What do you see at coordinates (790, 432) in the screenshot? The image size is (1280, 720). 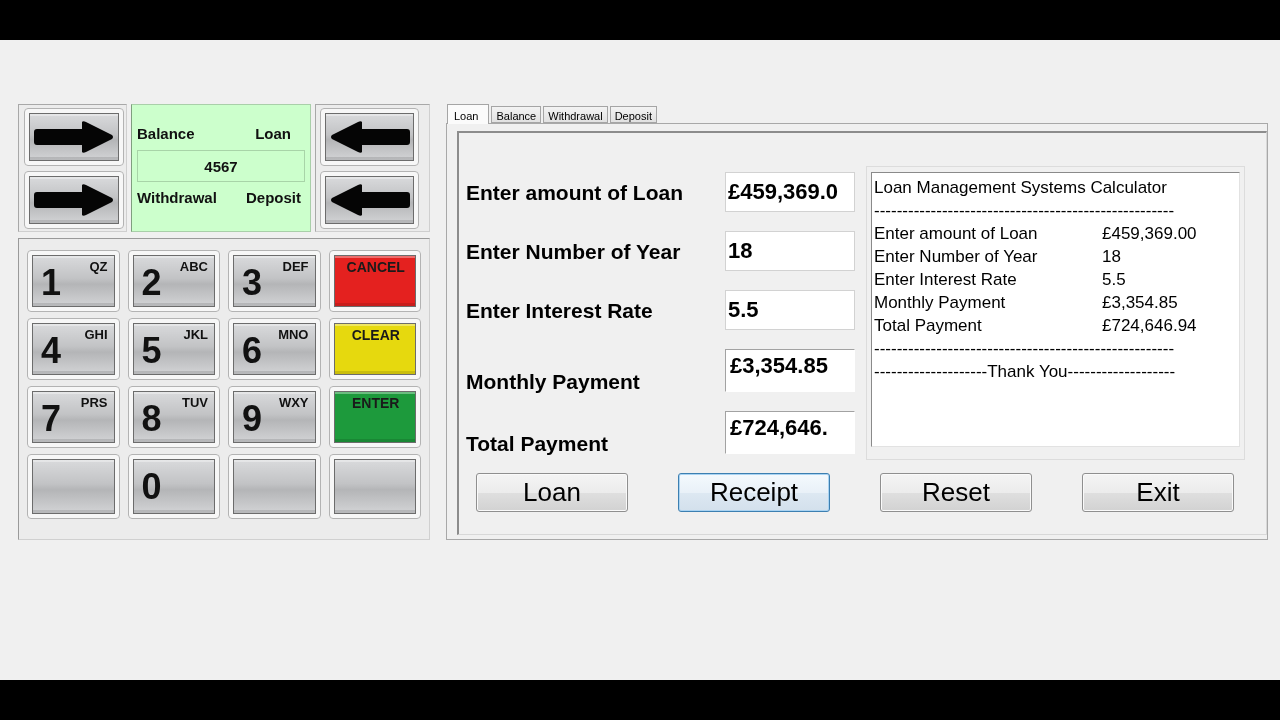 I see `output-field: £724,646.` at bounding box center [790, 432].